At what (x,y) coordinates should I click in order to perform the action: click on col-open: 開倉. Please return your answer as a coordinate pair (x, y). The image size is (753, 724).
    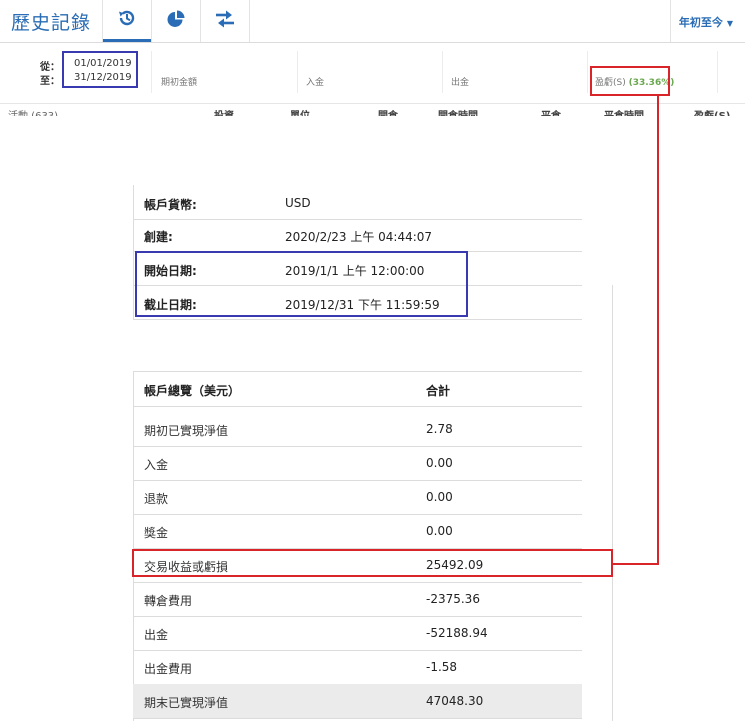
    Looking at the image, I should click on (388, 111).